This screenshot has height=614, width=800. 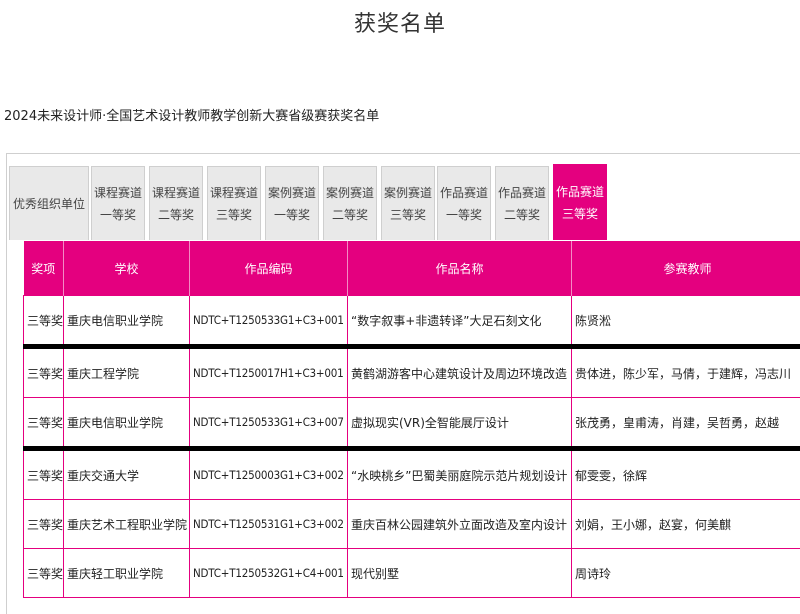 What do you see at coordinates (686, 524) in the screenshot?
I see `cell-teachers: 刘娟，王小娜，赵宴，何美麒` at bounding box center [686, 524].